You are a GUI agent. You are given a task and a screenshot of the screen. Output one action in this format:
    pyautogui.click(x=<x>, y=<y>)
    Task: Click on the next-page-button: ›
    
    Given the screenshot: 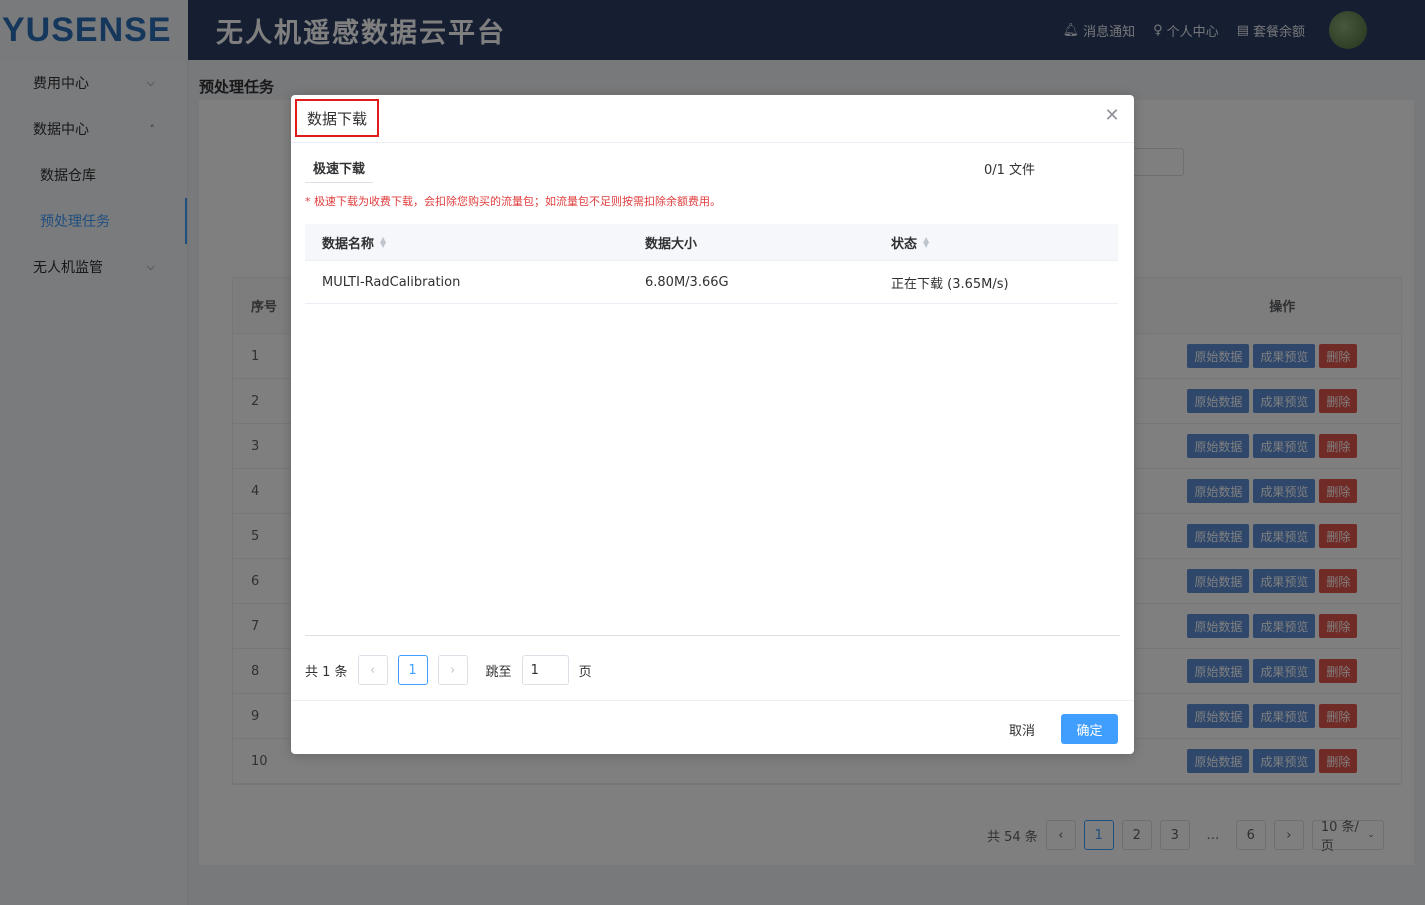 What is the action you would take?
    pyautogui.click(x=452, y=670)
    